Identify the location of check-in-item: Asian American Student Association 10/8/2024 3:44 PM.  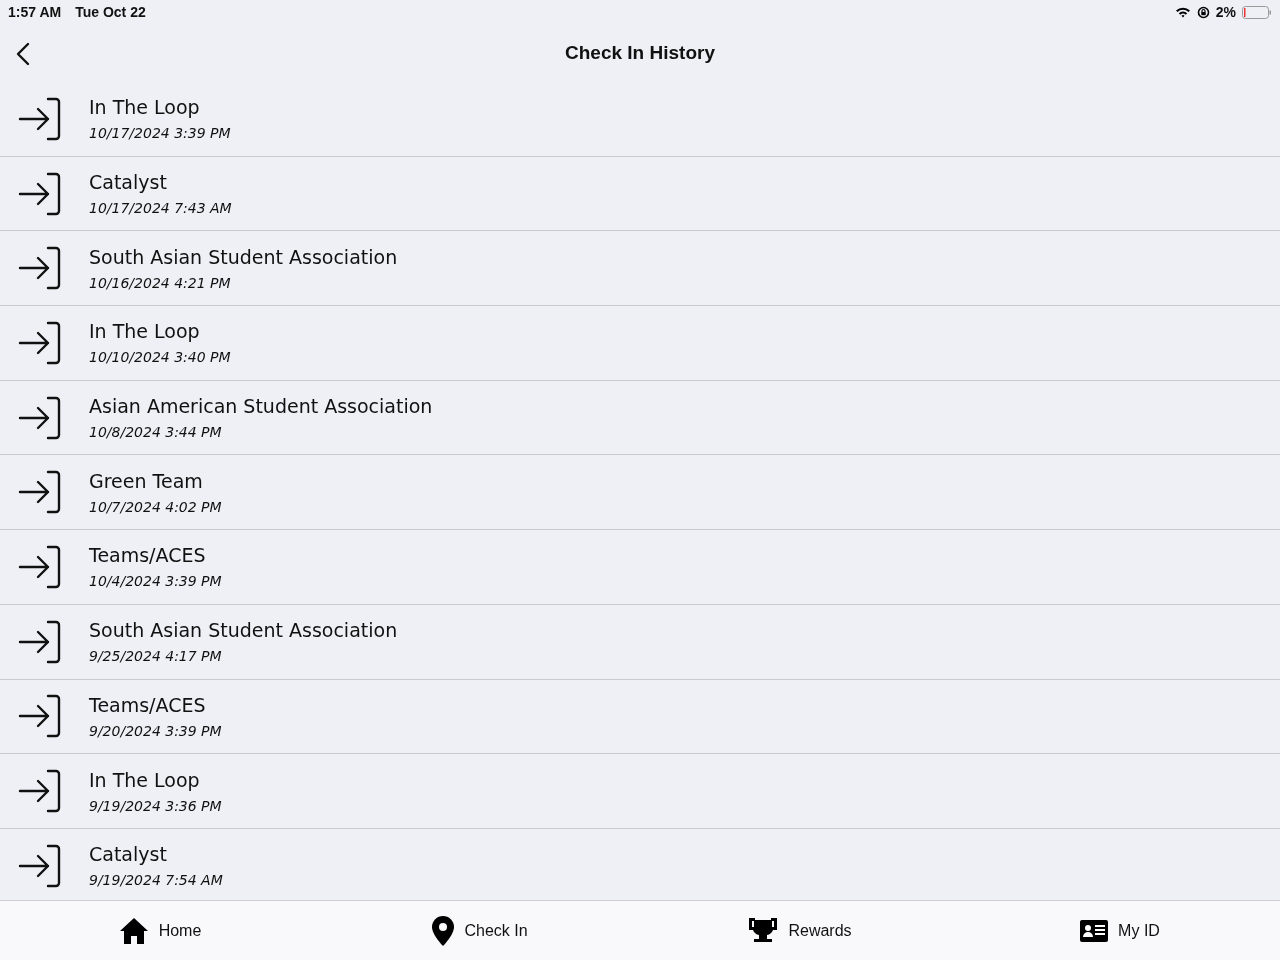
(640, 418).